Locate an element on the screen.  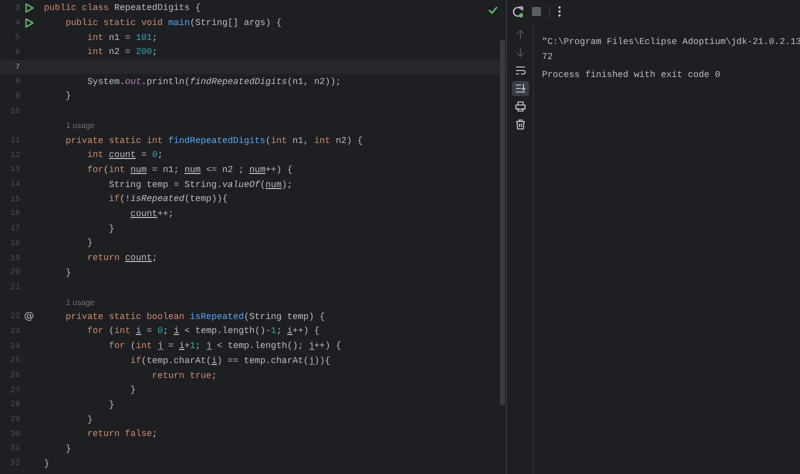
override-marker: @ is located at coordinates (29, 317).